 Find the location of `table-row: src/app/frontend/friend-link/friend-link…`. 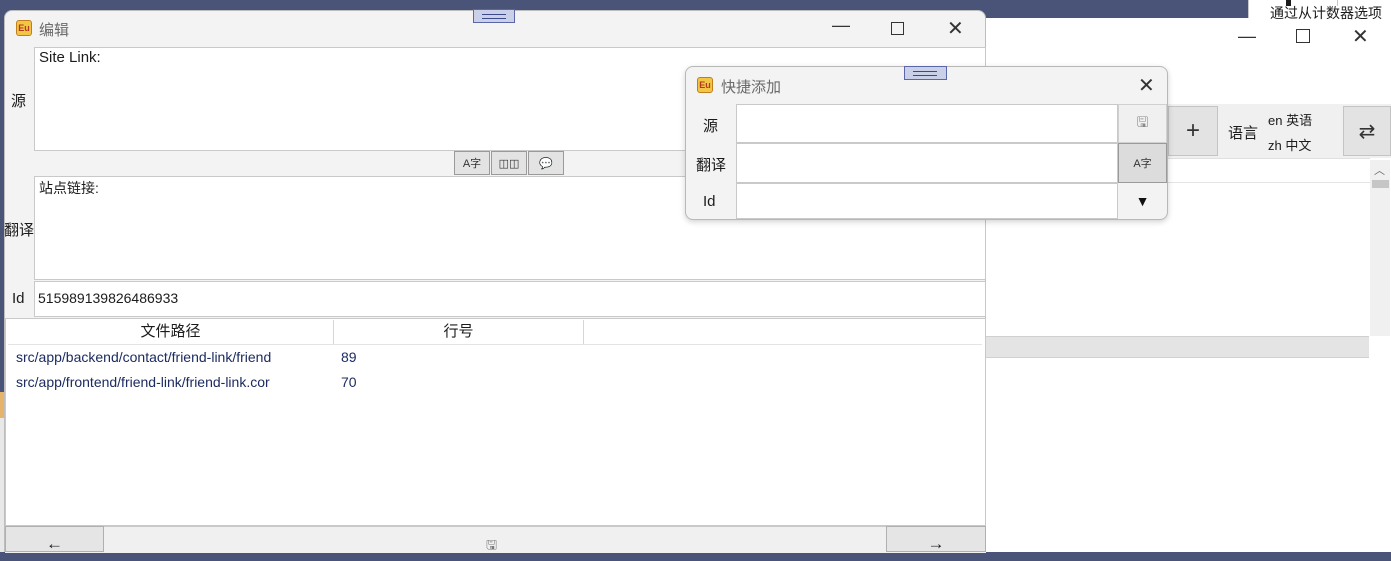

table-row: src/app/frontend/friend-link/friend-link… is located at coordinates (172, 382).